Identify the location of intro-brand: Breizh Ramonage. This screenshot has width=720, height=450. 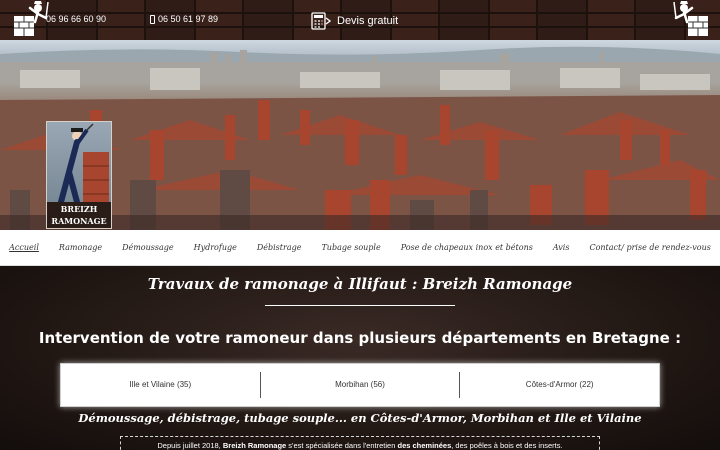
(254, 445).